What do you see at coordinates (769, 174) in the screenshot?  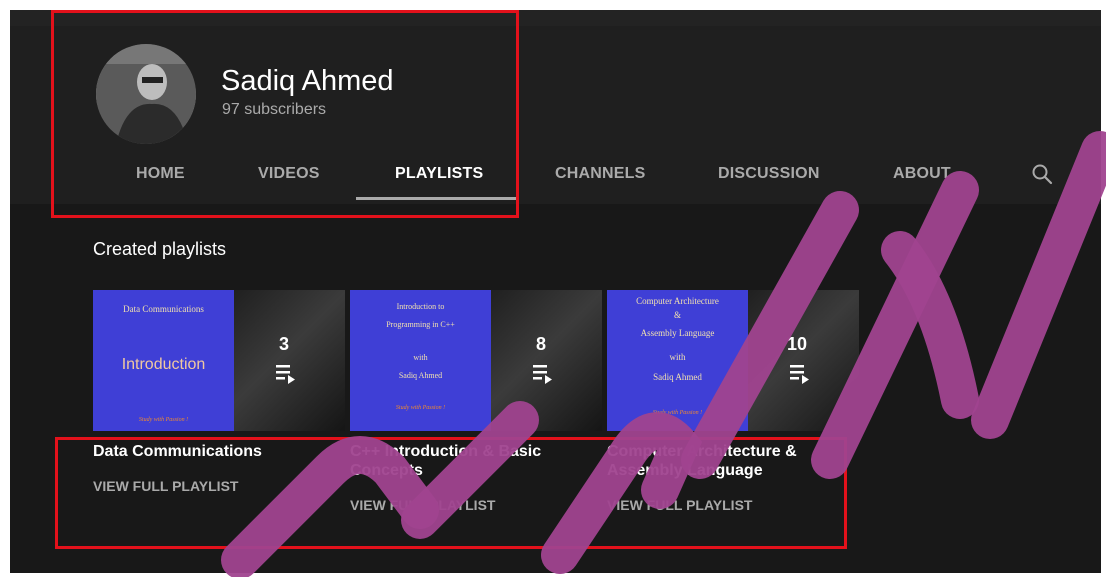 I see `tab-discussion: DISCUSSION` at bounding box center [769, 174].